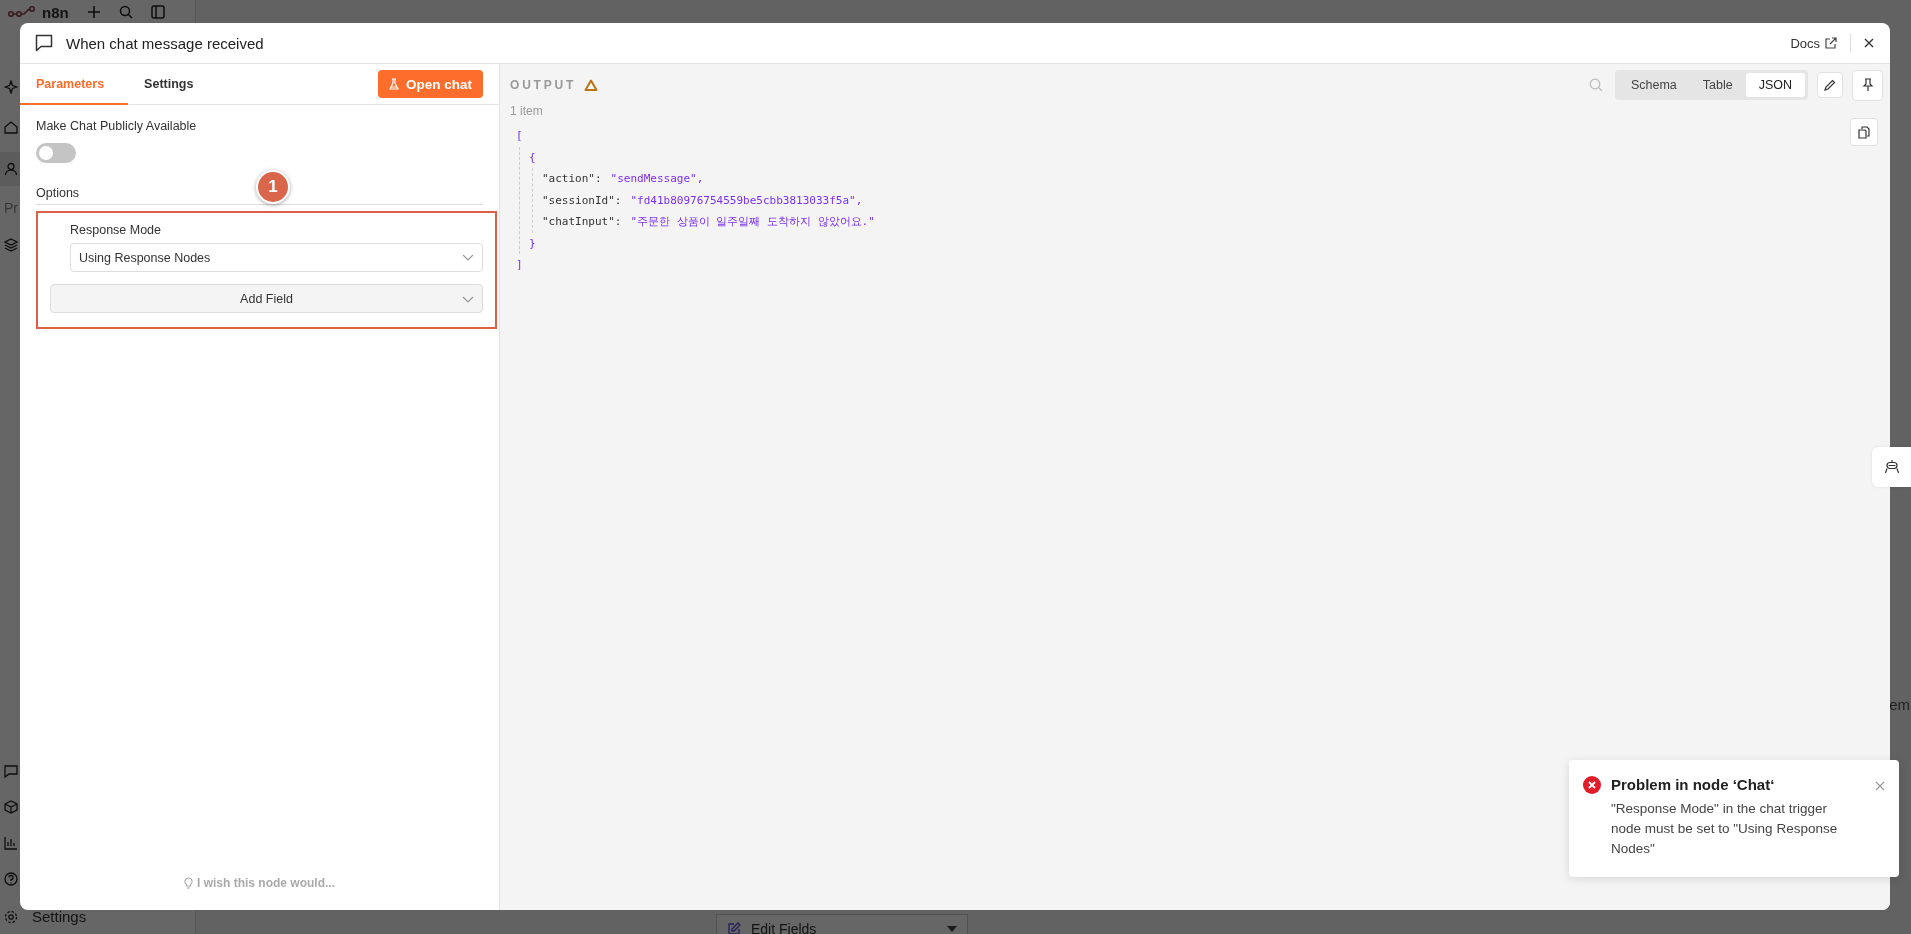  Describe the element at coordinates (1775, 85) in the screenshot. I see `view-tab: JSON` at that location.